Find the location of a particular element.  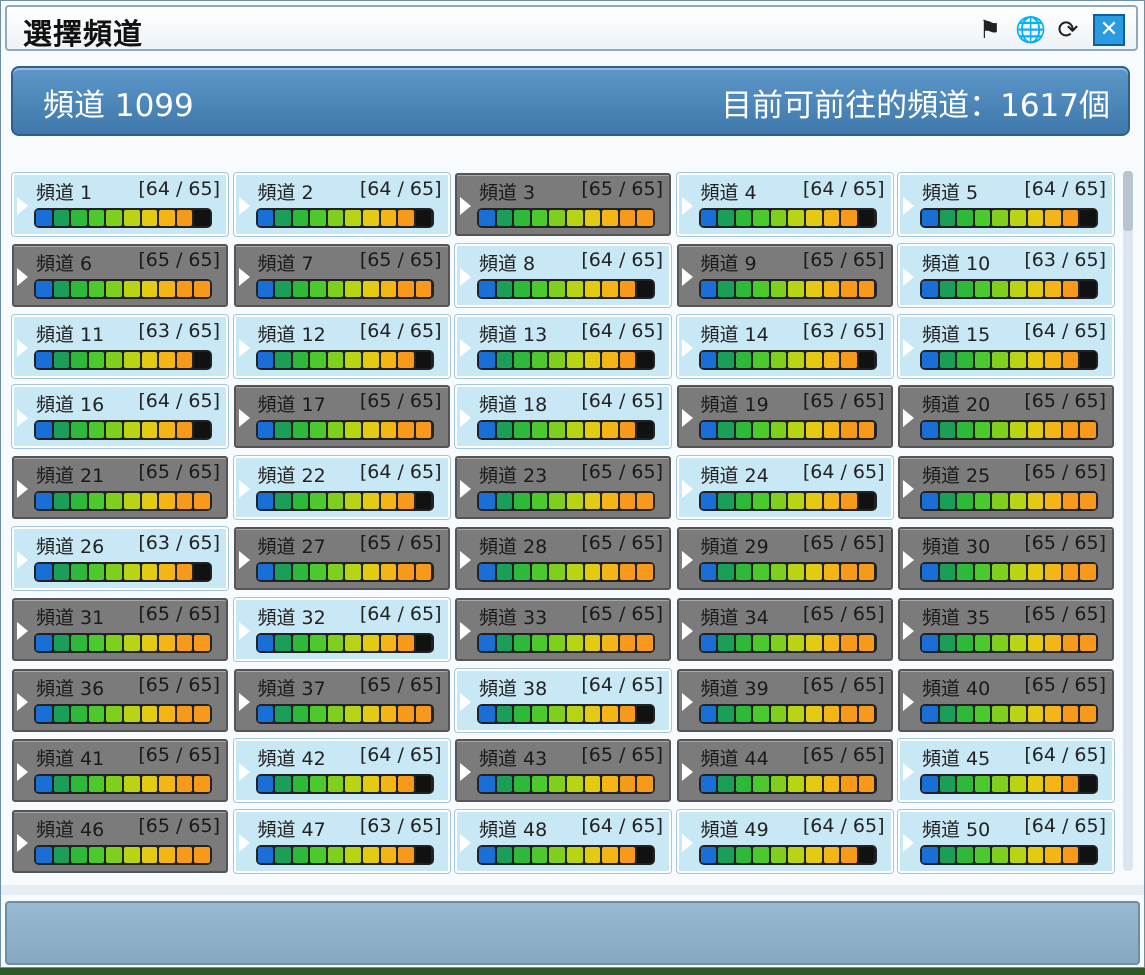

channel-tile: 頻道 9 [65 / 65] is located at coordinates (784, 275).